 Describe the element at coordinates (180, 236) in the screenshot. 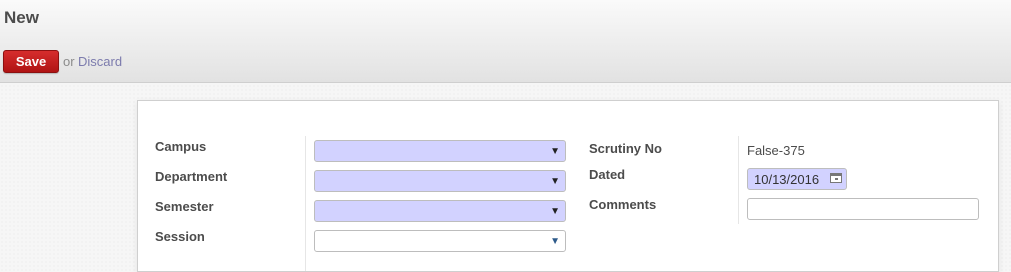

I see `session-label: Session` at that location.